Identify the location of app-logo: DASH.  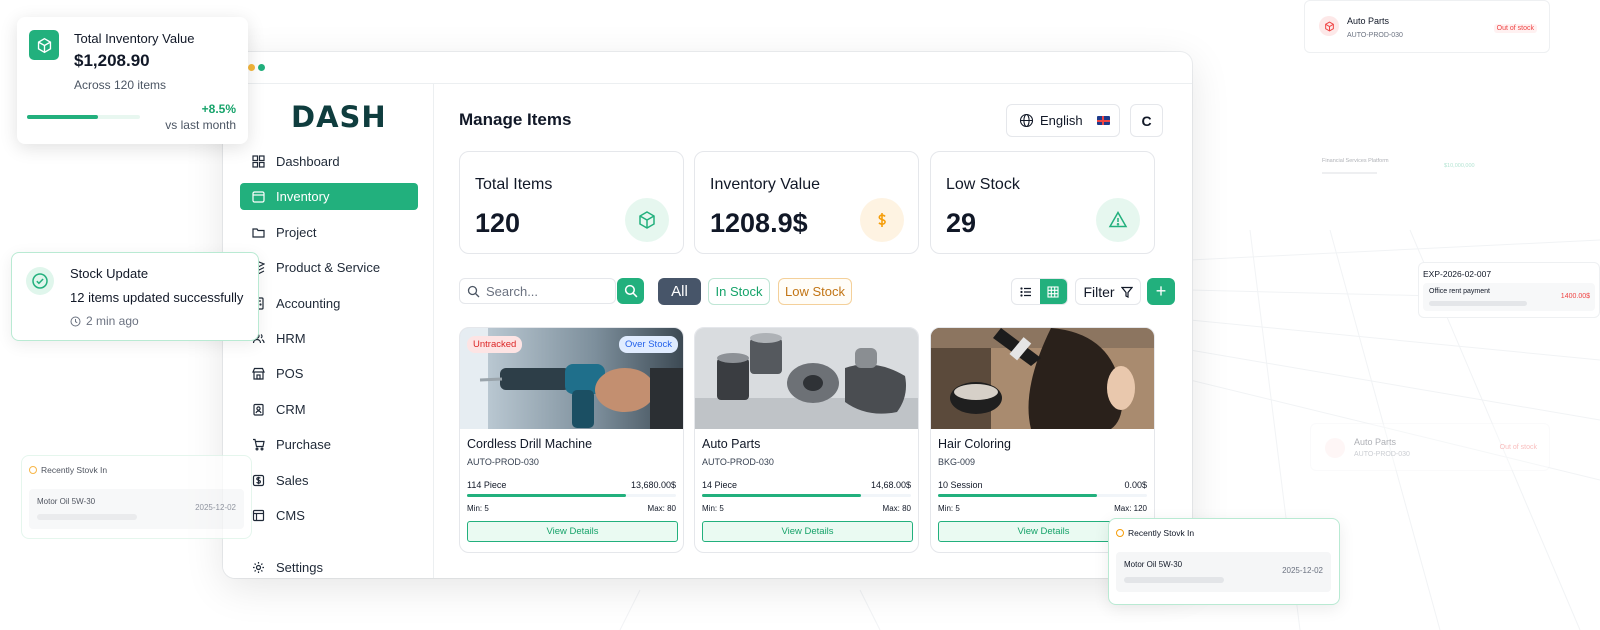
(339, 117).